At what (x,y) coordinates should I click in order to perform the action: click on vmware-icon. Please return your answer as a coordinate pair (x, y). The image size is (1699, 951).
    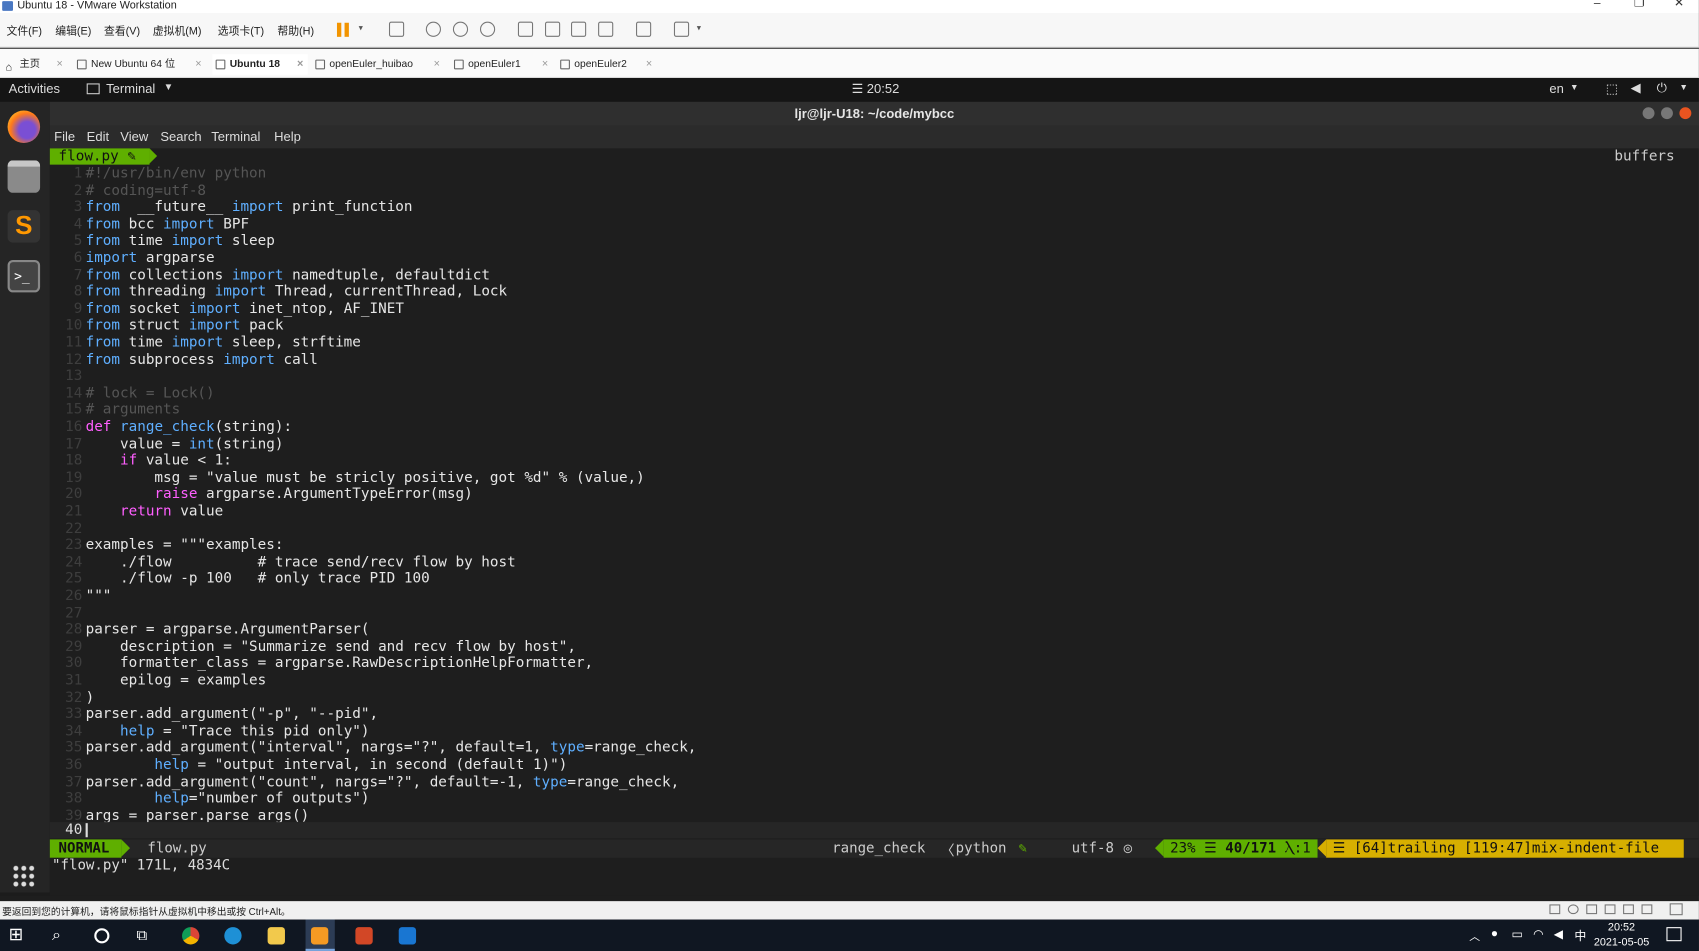
    Looking at the image, I should click on (319, 936).